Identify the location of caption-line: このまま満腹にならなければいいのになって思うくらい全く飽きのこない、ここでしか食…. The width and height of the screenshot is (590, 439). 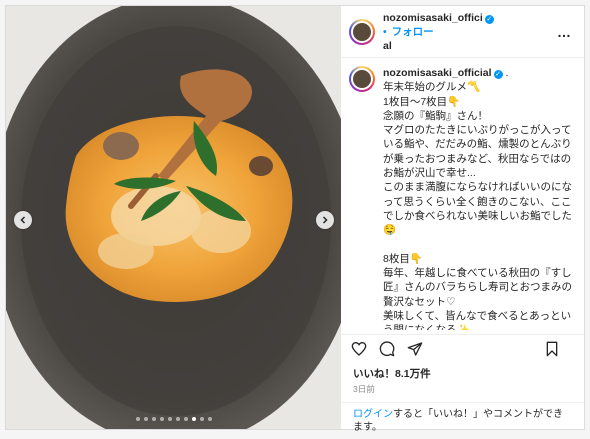
(477, 209).